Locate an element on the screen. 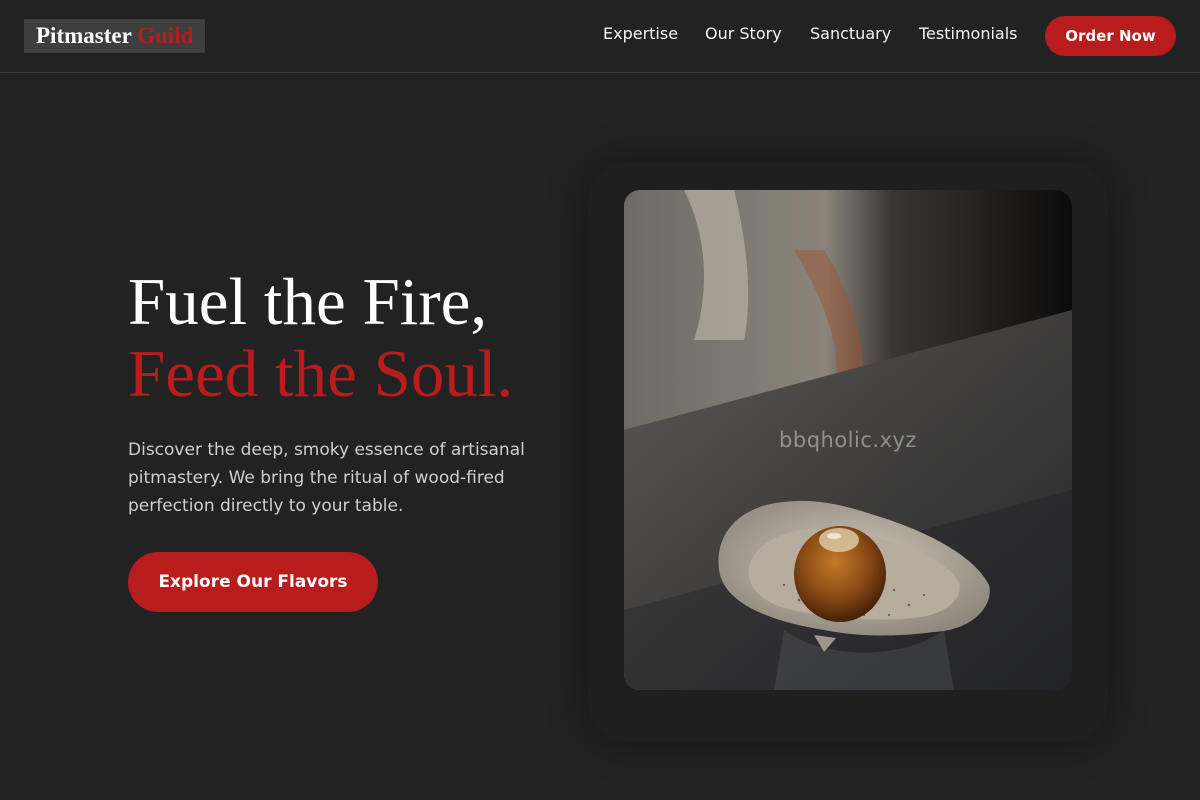 The image size is (1200, 800). image-watermark: bbqholic.xyz is located at coordinates (848, 440).